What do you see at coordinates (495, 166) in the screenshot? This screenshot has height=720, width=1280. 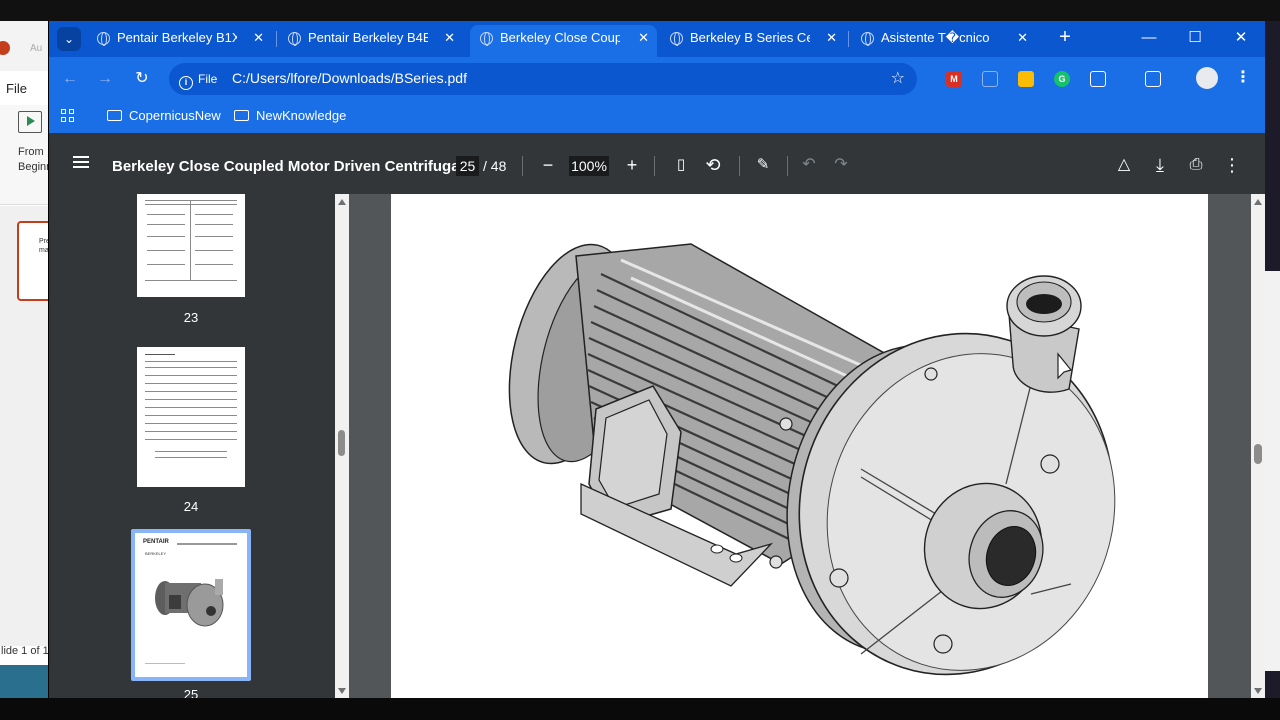 I see `page-total: / 48` at bounding box center [495, 166].